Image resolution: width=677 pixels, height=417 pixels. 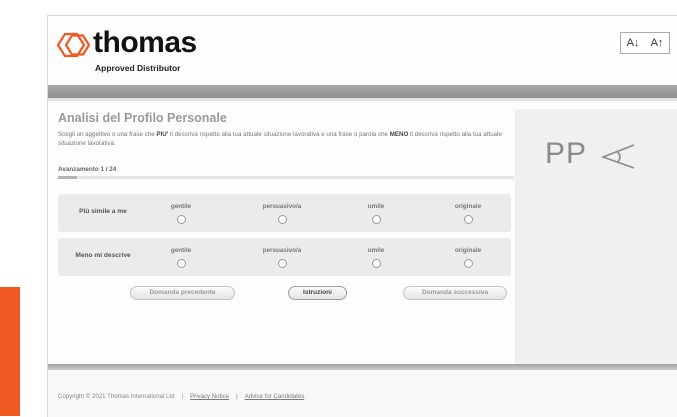 I want to click on instructions-button: Istruzioni, so click(x=317, y=293).